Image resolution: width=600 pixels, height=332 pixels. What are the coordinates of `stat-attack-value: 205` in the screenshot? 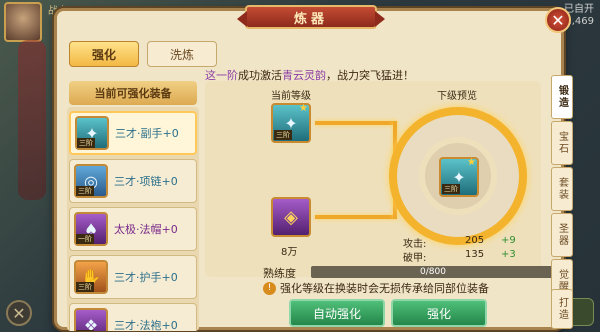 It's located at (475, 240).